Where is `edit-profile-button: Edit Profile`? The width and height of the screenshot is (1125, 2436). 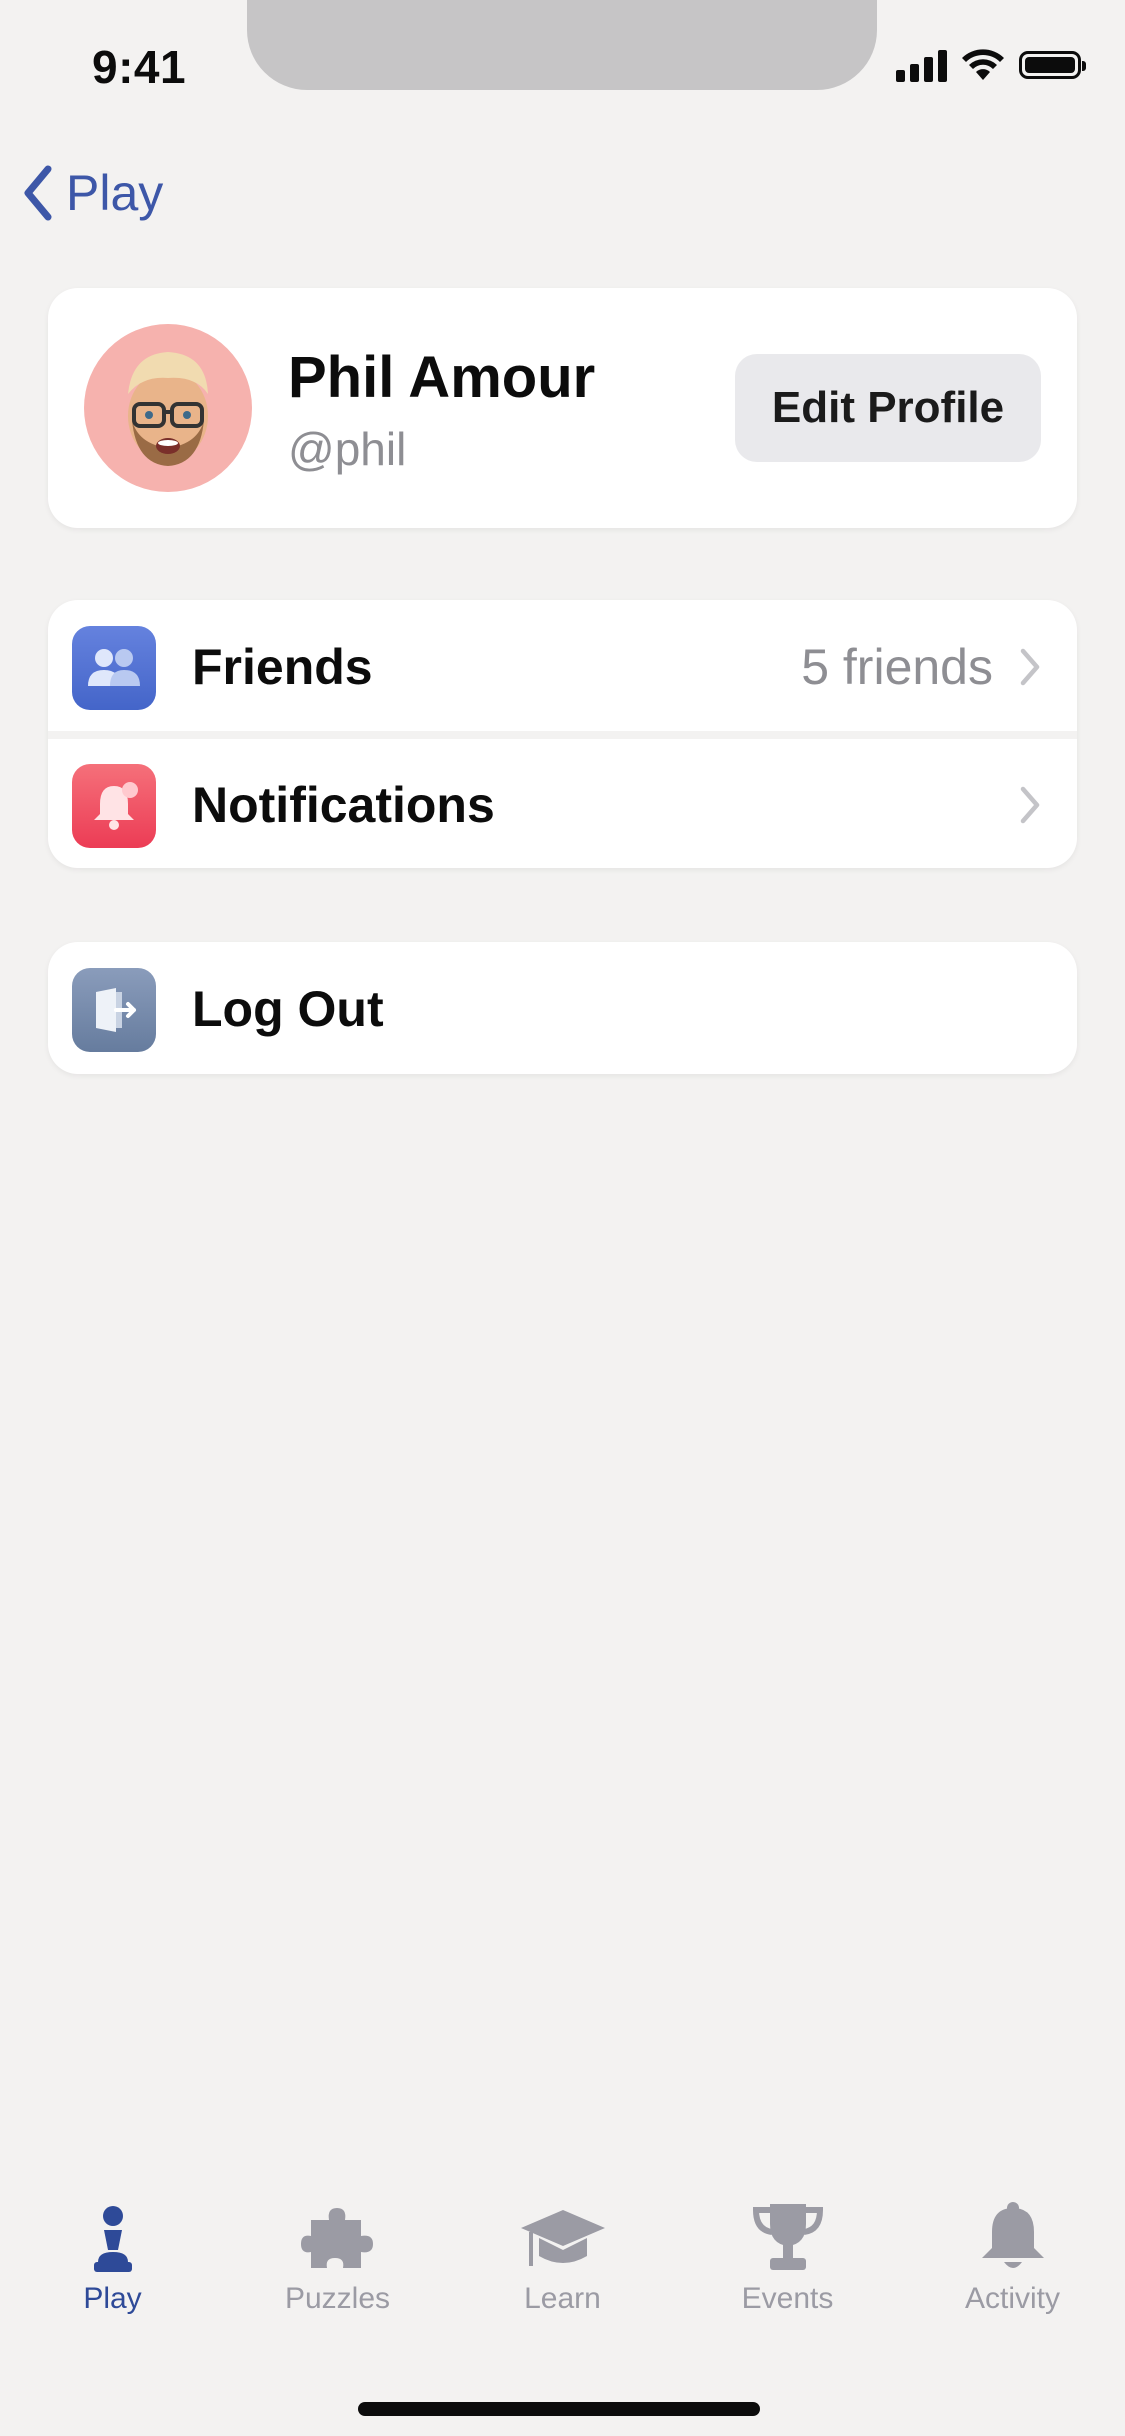 edit-profile-button: Edit Profile is located at coordinates (888, 408).